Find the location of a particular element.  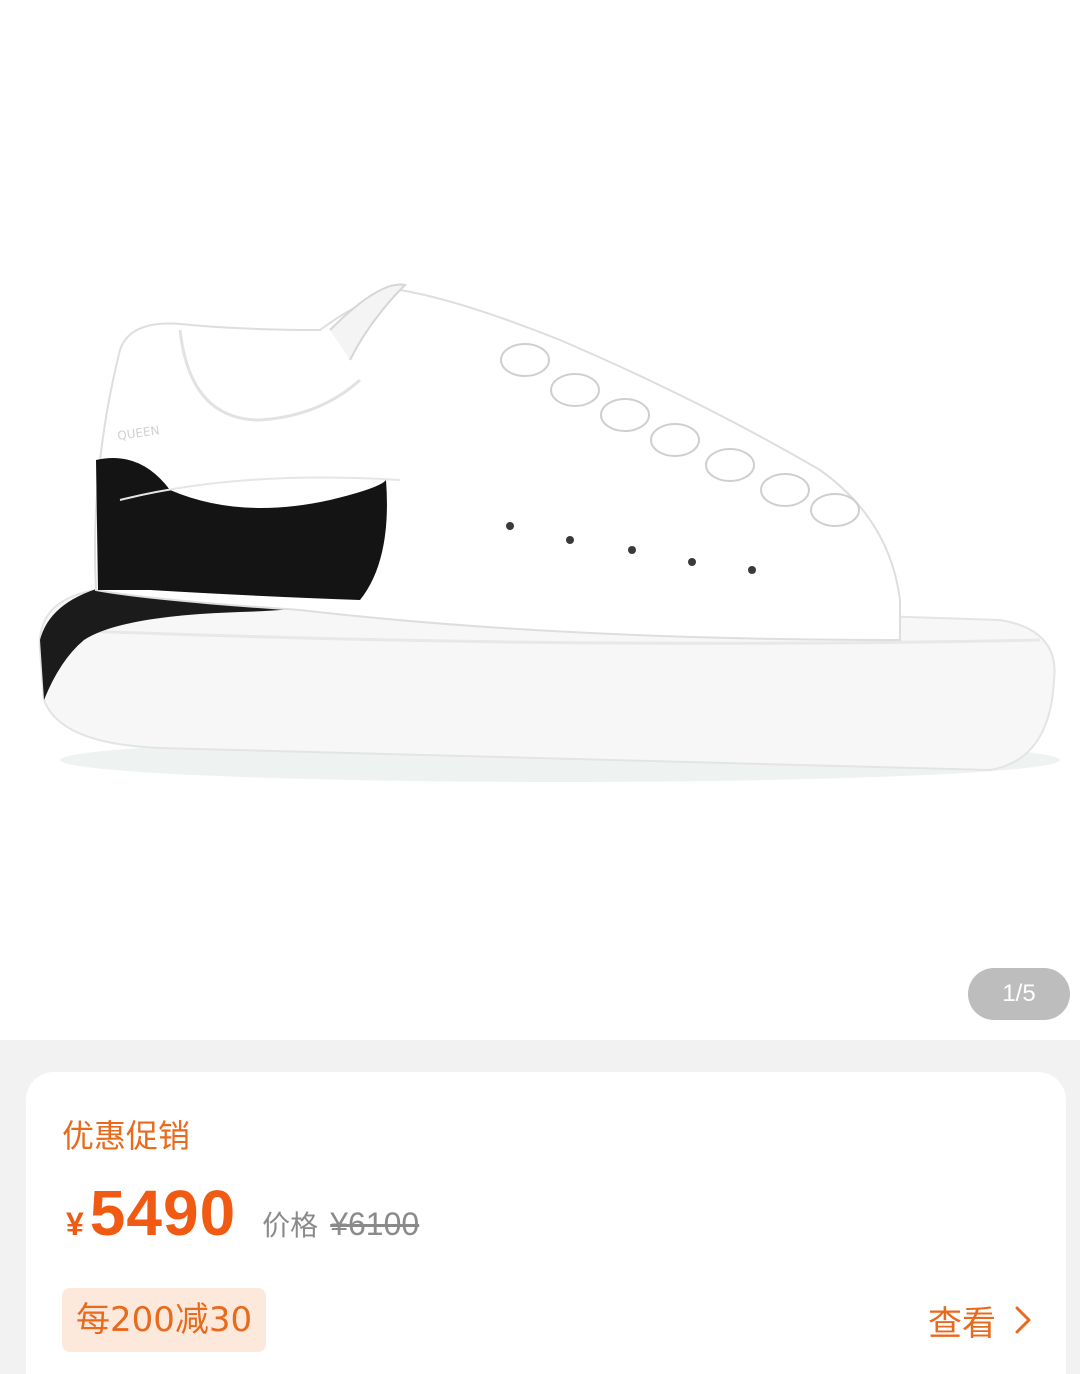

price-row: ¥ 5490 价格 ¥6100 is located at coordinates (242, 1216).